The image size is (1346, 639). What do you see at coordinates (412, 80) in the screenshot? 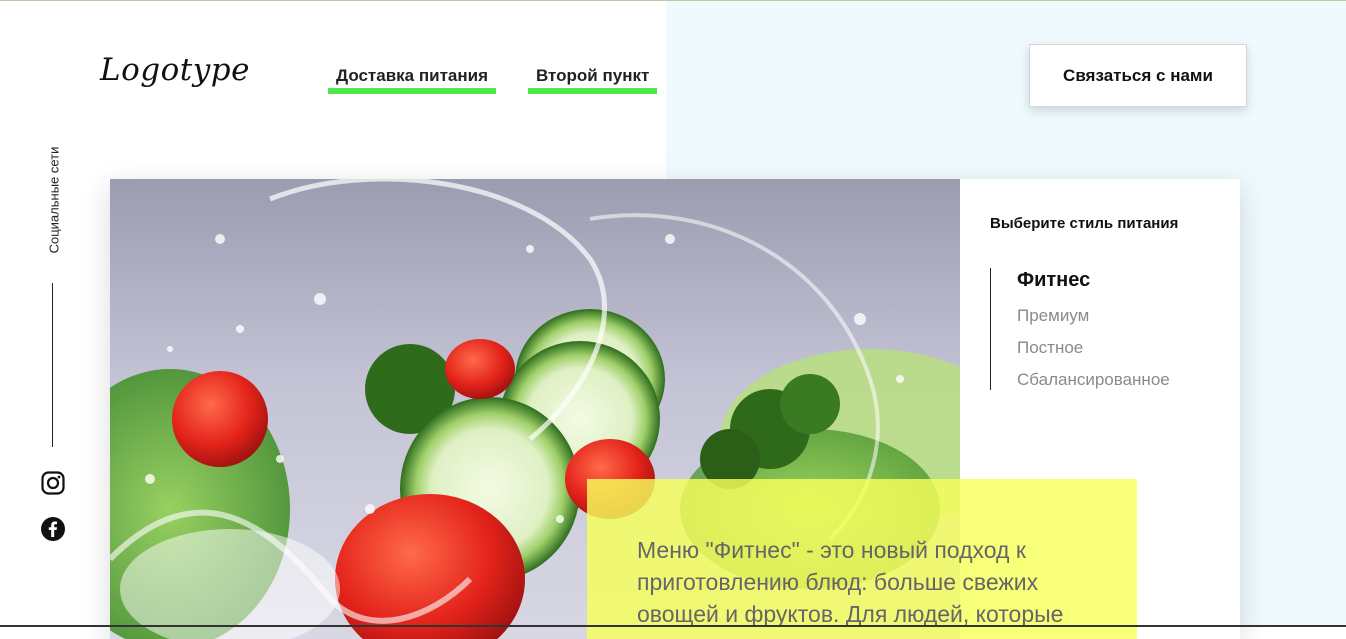
I see `nav-link-delivery: Доставка питания` at bounding box center [412, 80].